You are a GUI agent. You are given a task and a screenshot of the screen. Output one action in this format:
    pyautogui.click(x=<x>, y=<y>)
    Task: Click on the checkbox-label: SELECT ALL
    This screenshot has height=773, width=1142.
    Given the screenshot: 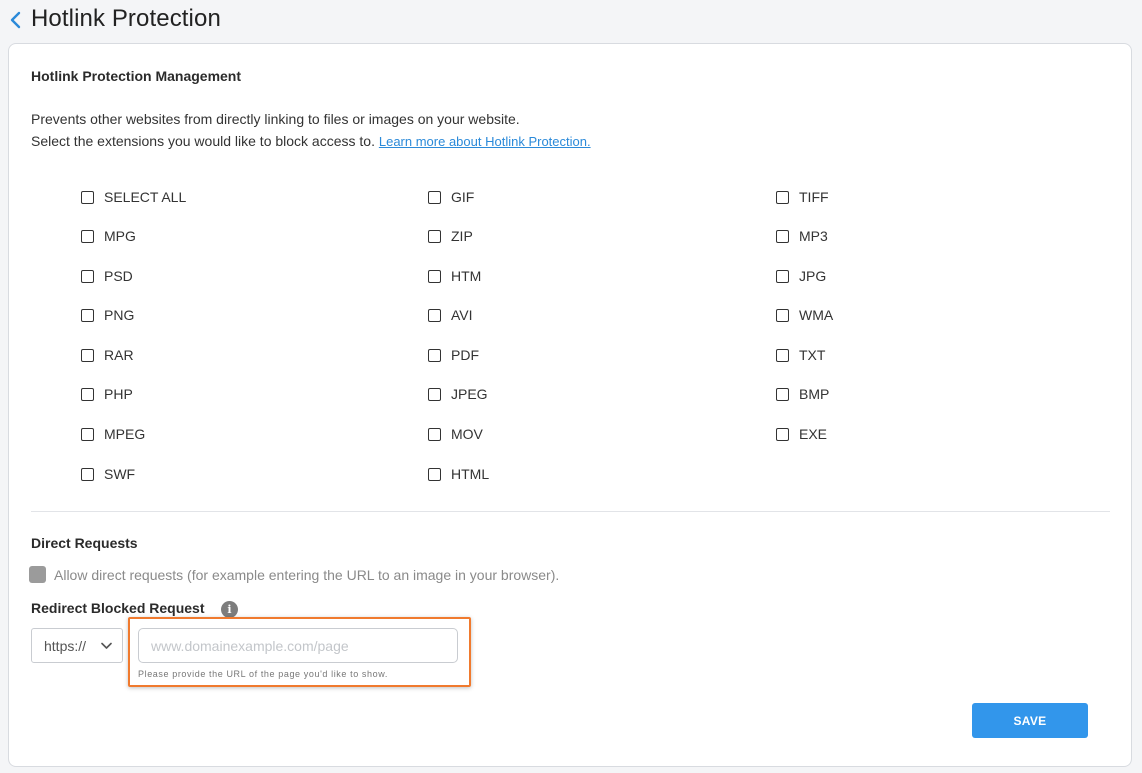 What is the action you would take?
    pyautogui.click(x=145, y=197)
    